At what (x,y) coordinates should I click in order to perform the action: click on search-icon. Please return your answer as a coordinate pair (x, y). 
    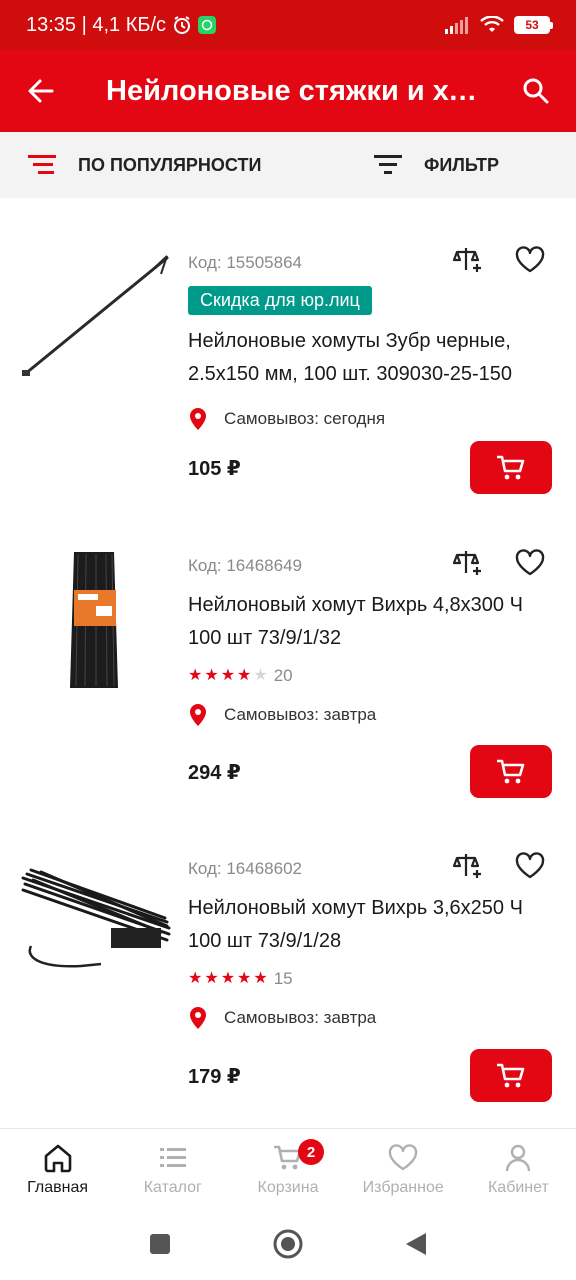
    Looking at the image, I should click on (536, 91).